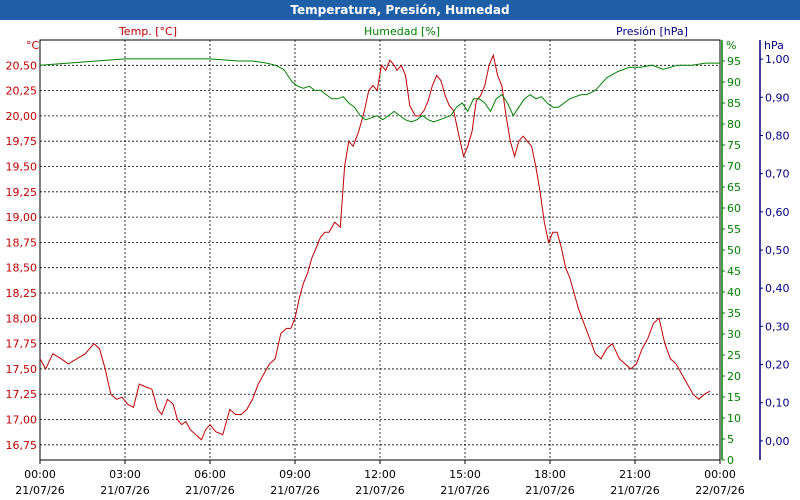  What do you see at coordinates (295, 474) in the screenshot?
I see `time-tick: 09:00` at bounding box center [295, 474].